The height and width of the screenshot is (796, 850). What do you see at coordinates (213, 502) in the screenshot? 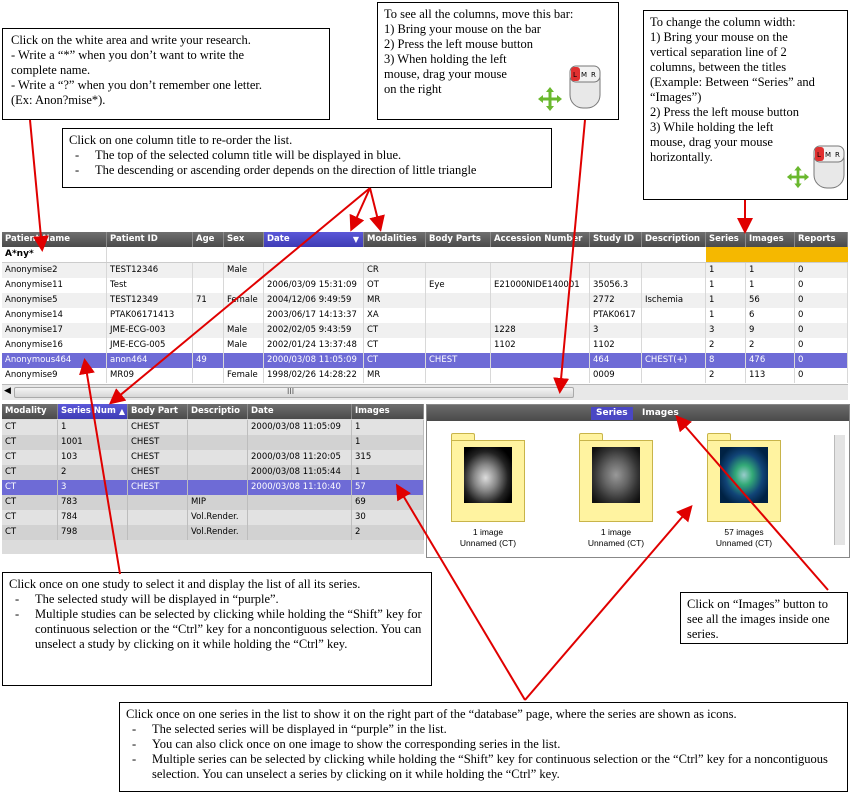
I see `series-row: CT 783 MIP 69` at bounding box center [213, 502].